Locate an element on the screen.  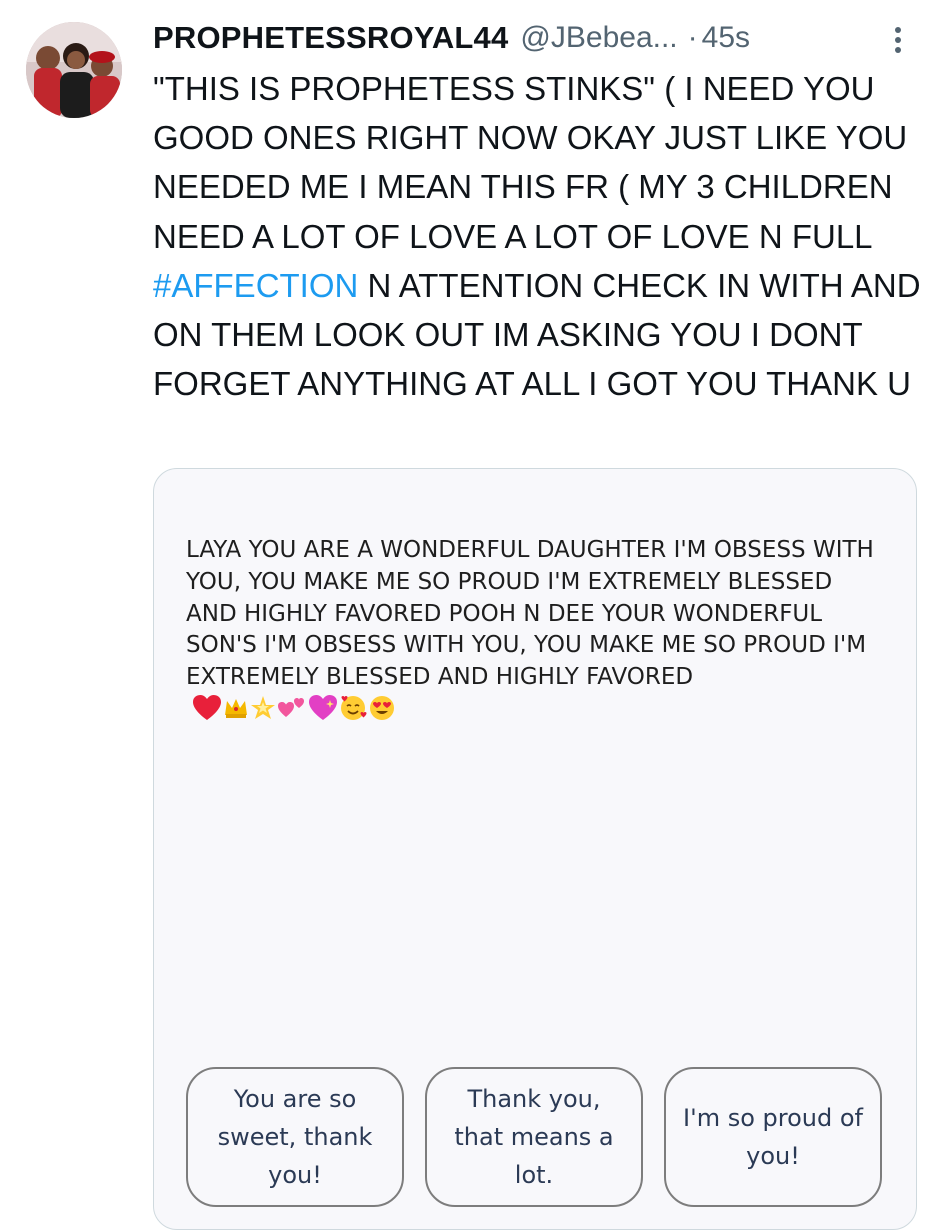
hashtag-link: #AFFECTION is located at coordinates (255, 285).